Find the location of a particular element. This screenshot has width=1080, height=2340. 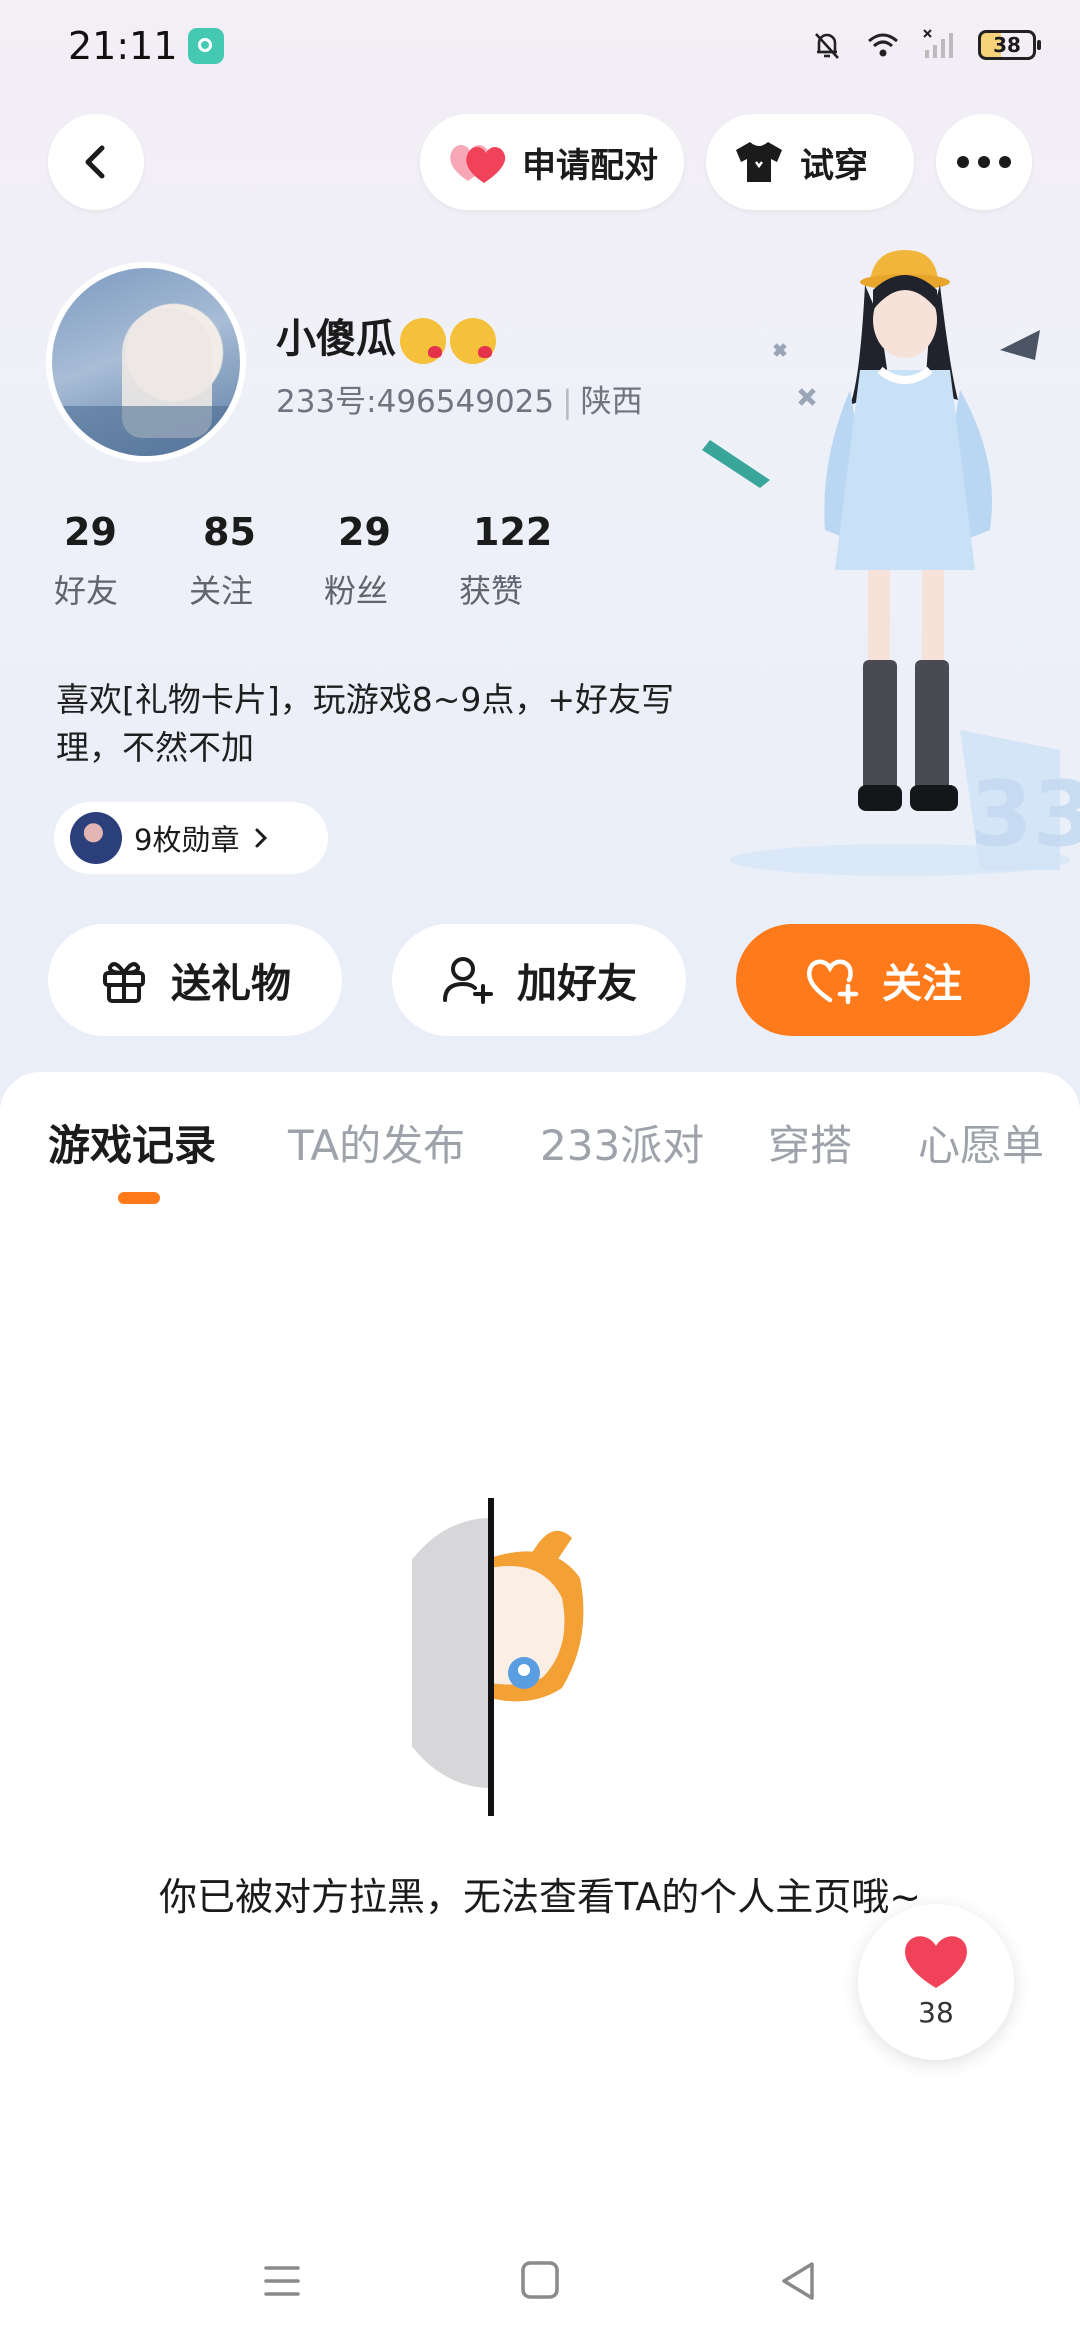

follow-button: 关注 is located at coordinates (883, 980).